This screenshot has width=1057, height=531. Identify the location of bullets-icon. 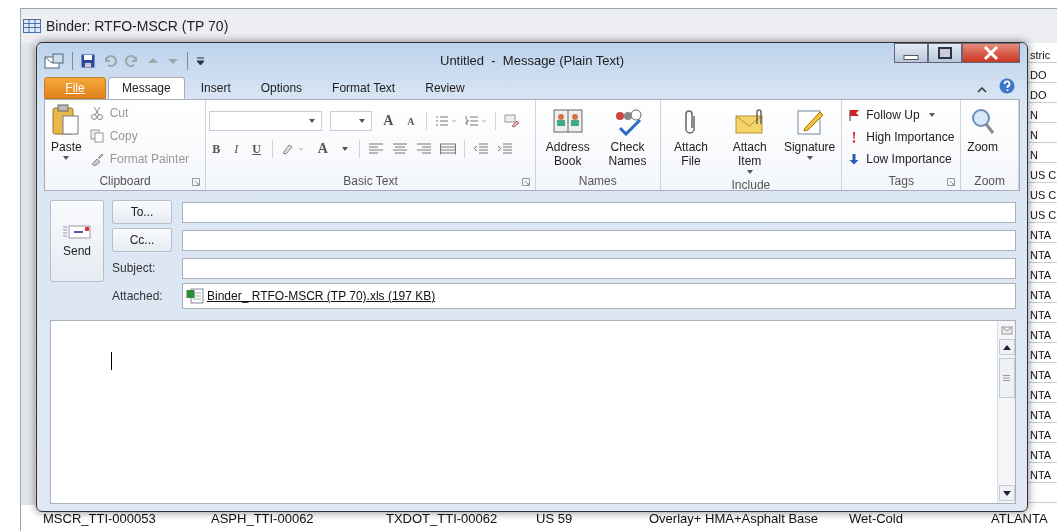
(445, 121).